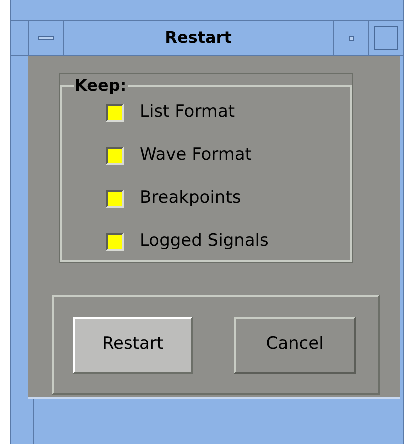 The width and height of the screenshot is (414, 444). What do you see at coordinates (351, 38) in the screenshot?
I see `small-square-icon` at bounding box center [351, 38].